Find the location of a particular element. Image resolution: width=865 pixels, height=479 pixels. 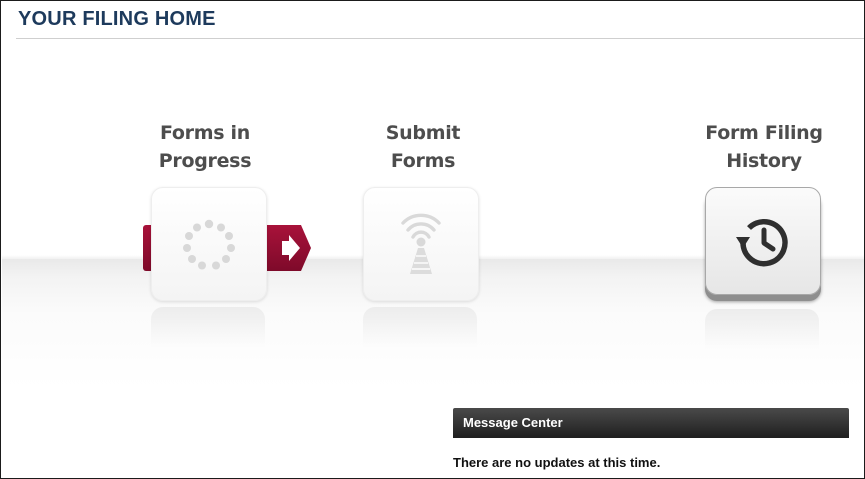

step-label-line1: Form Filing is located at coordinates (764, 133).